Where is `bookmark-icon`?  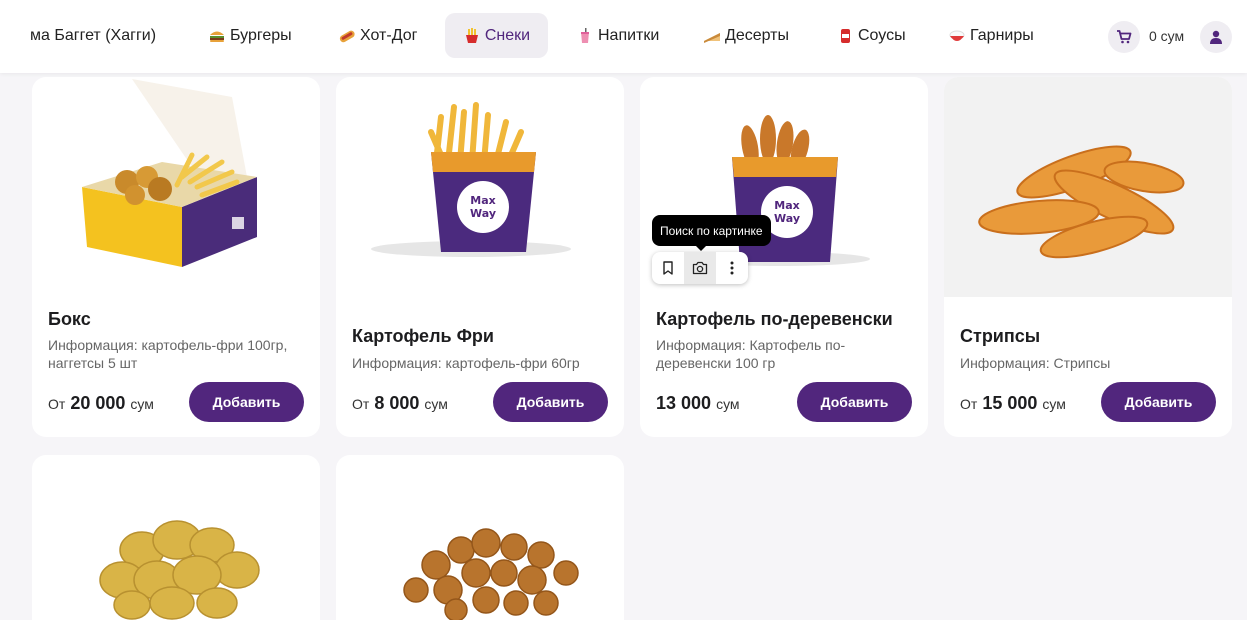 bookmark-icon is located at coordinates (668, 268).